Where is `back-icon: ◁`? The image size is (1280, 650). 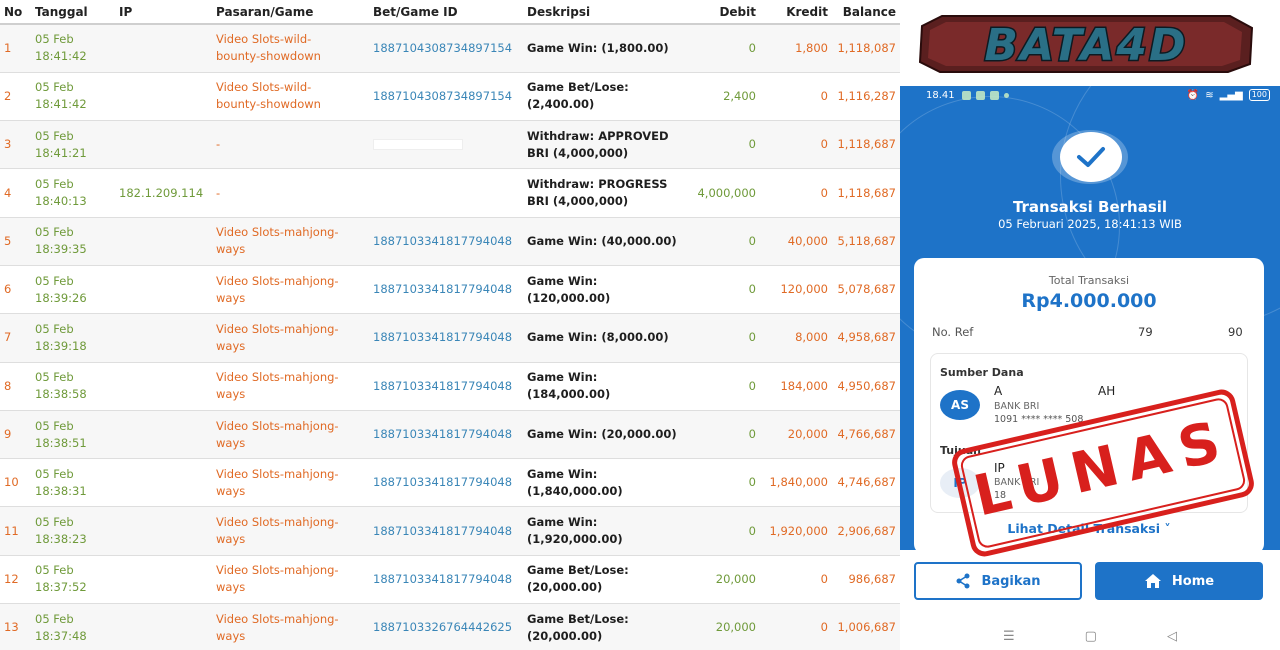 back-icon: ◁ is located at coordinates (1172, 636).